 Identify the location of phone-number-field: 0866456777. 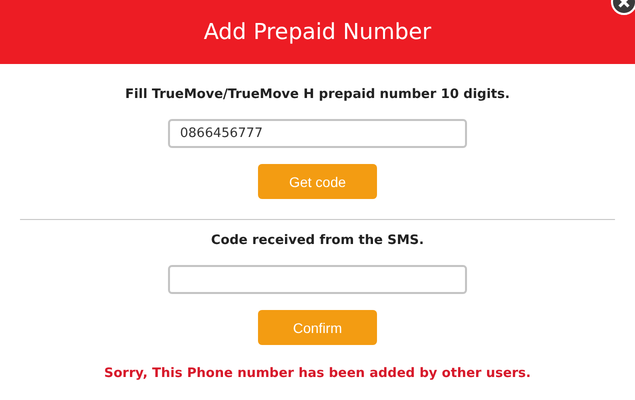
(317, 133).